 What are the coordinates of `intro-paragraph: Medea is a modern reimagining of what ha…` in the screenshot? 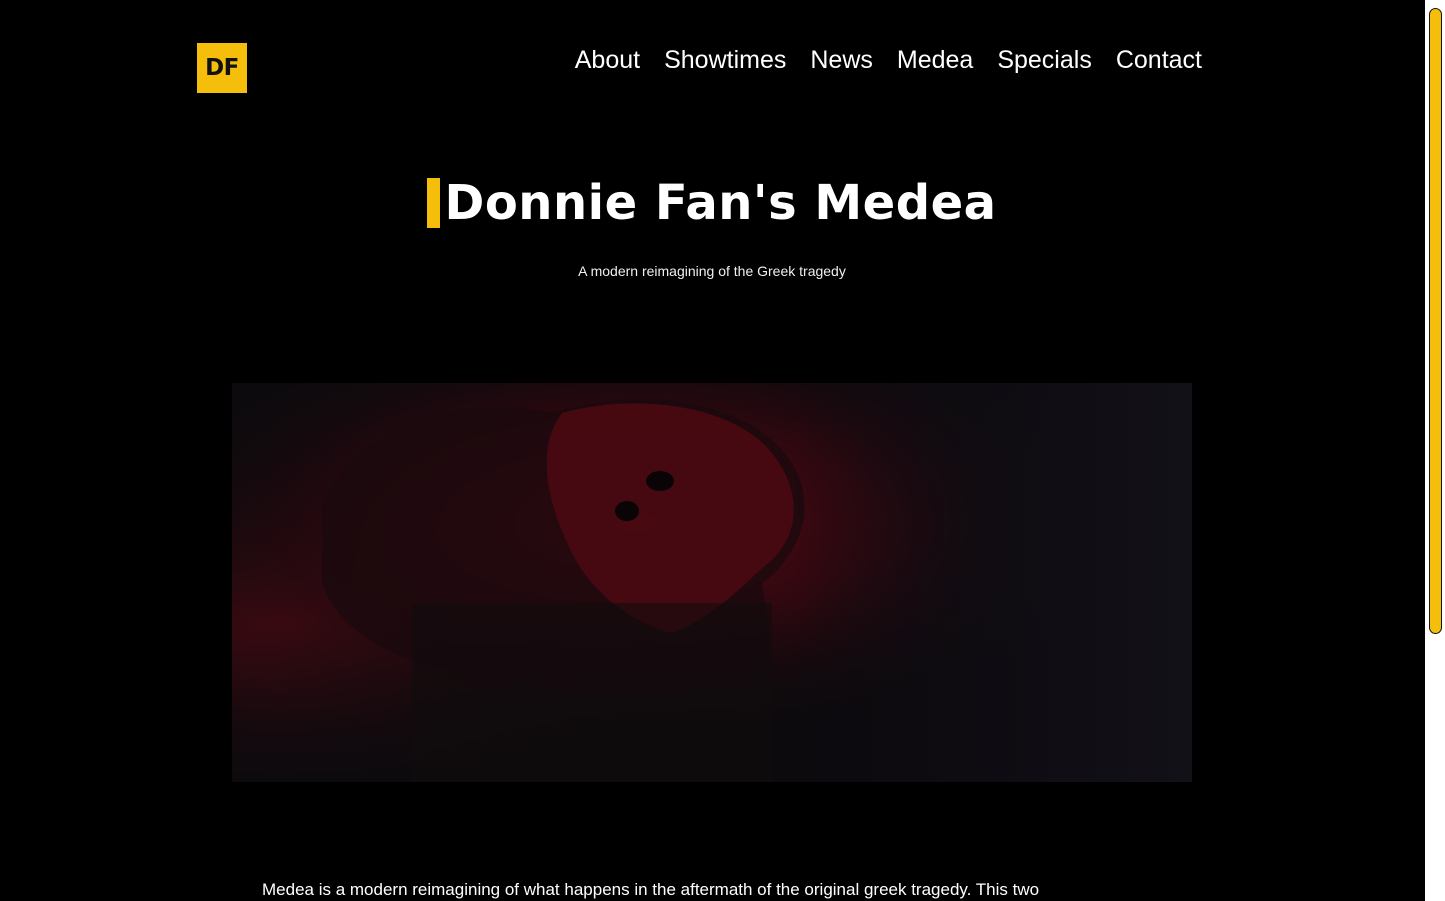 It's located at (651, 889).